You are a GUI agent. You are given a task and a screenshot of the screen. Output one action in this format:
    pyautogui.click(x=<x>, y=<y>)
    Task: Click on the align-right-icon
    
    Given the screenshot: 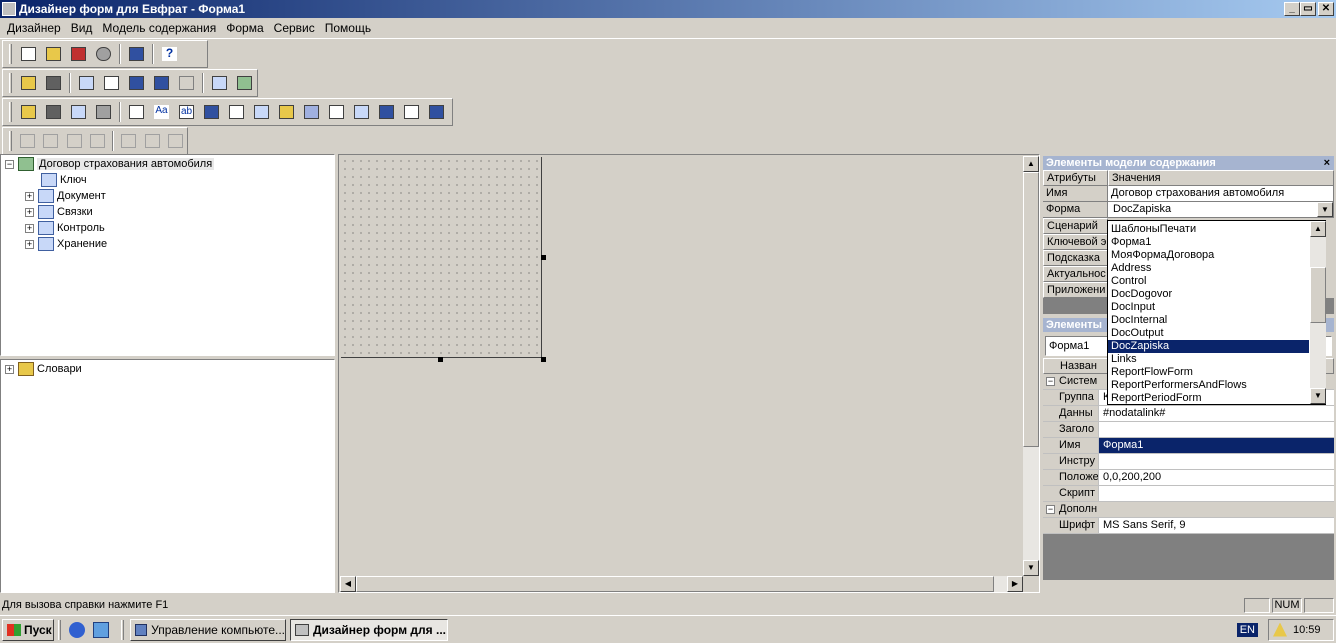 What is the action you would take?
    pyautogui.click(x=74, y=141)
    